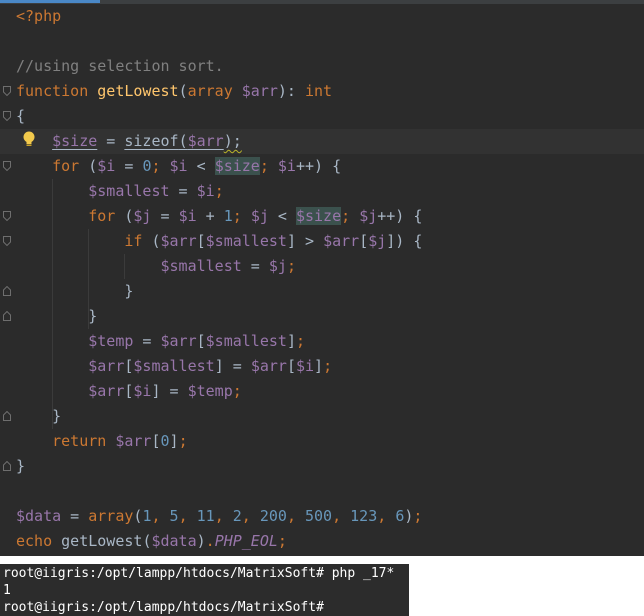 This screenshot has width=644, height=616. What do you see at coordinates (120, 66) in the screenshot?
I see `code-text: //using selection sort.` at bounding box center [120, 66].